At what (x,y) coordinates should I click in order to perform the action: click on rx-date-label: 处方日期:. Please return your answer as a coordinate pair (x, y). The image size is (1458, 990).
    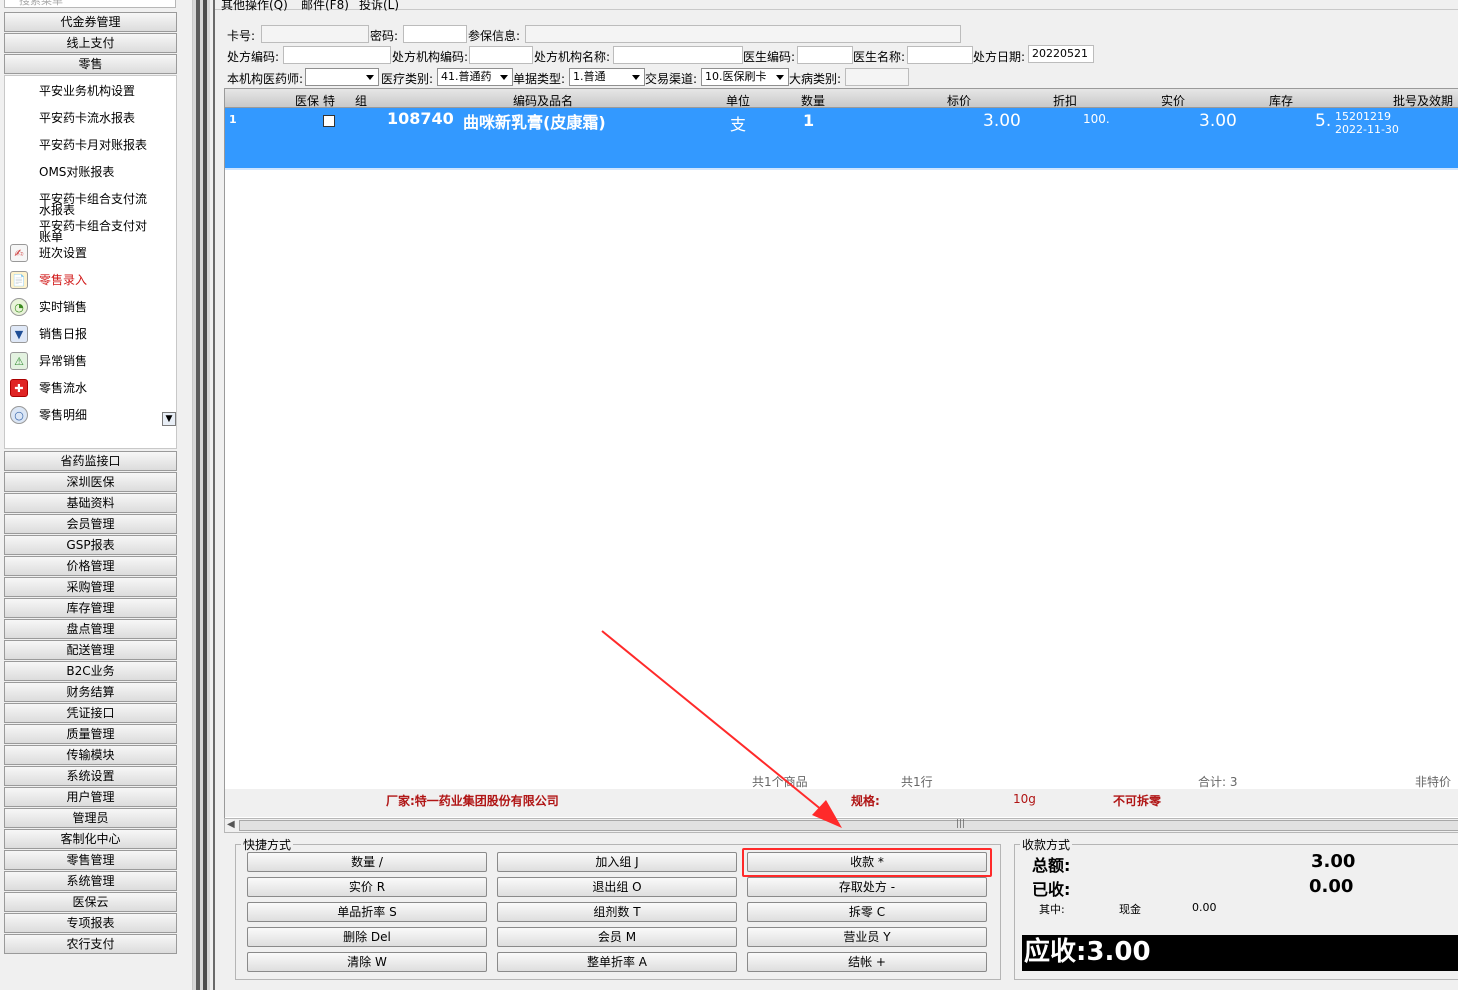
    Looking at the image, I should click on (999, 57).